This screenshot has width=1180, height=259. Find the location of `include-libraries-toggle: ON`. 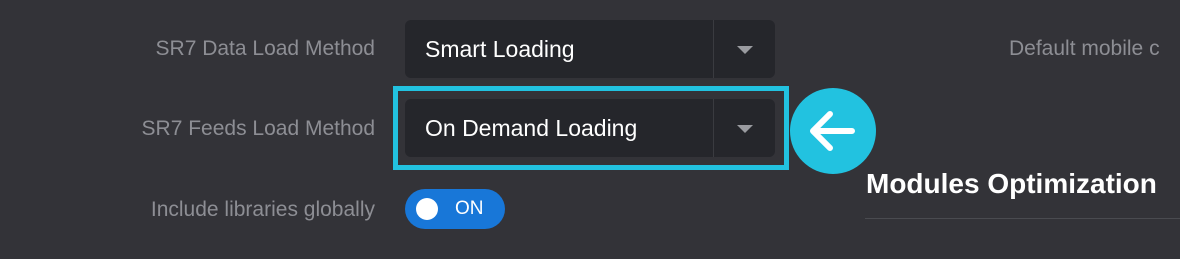

include-libraries-toggle: ON is located at coordinates (455, 209).